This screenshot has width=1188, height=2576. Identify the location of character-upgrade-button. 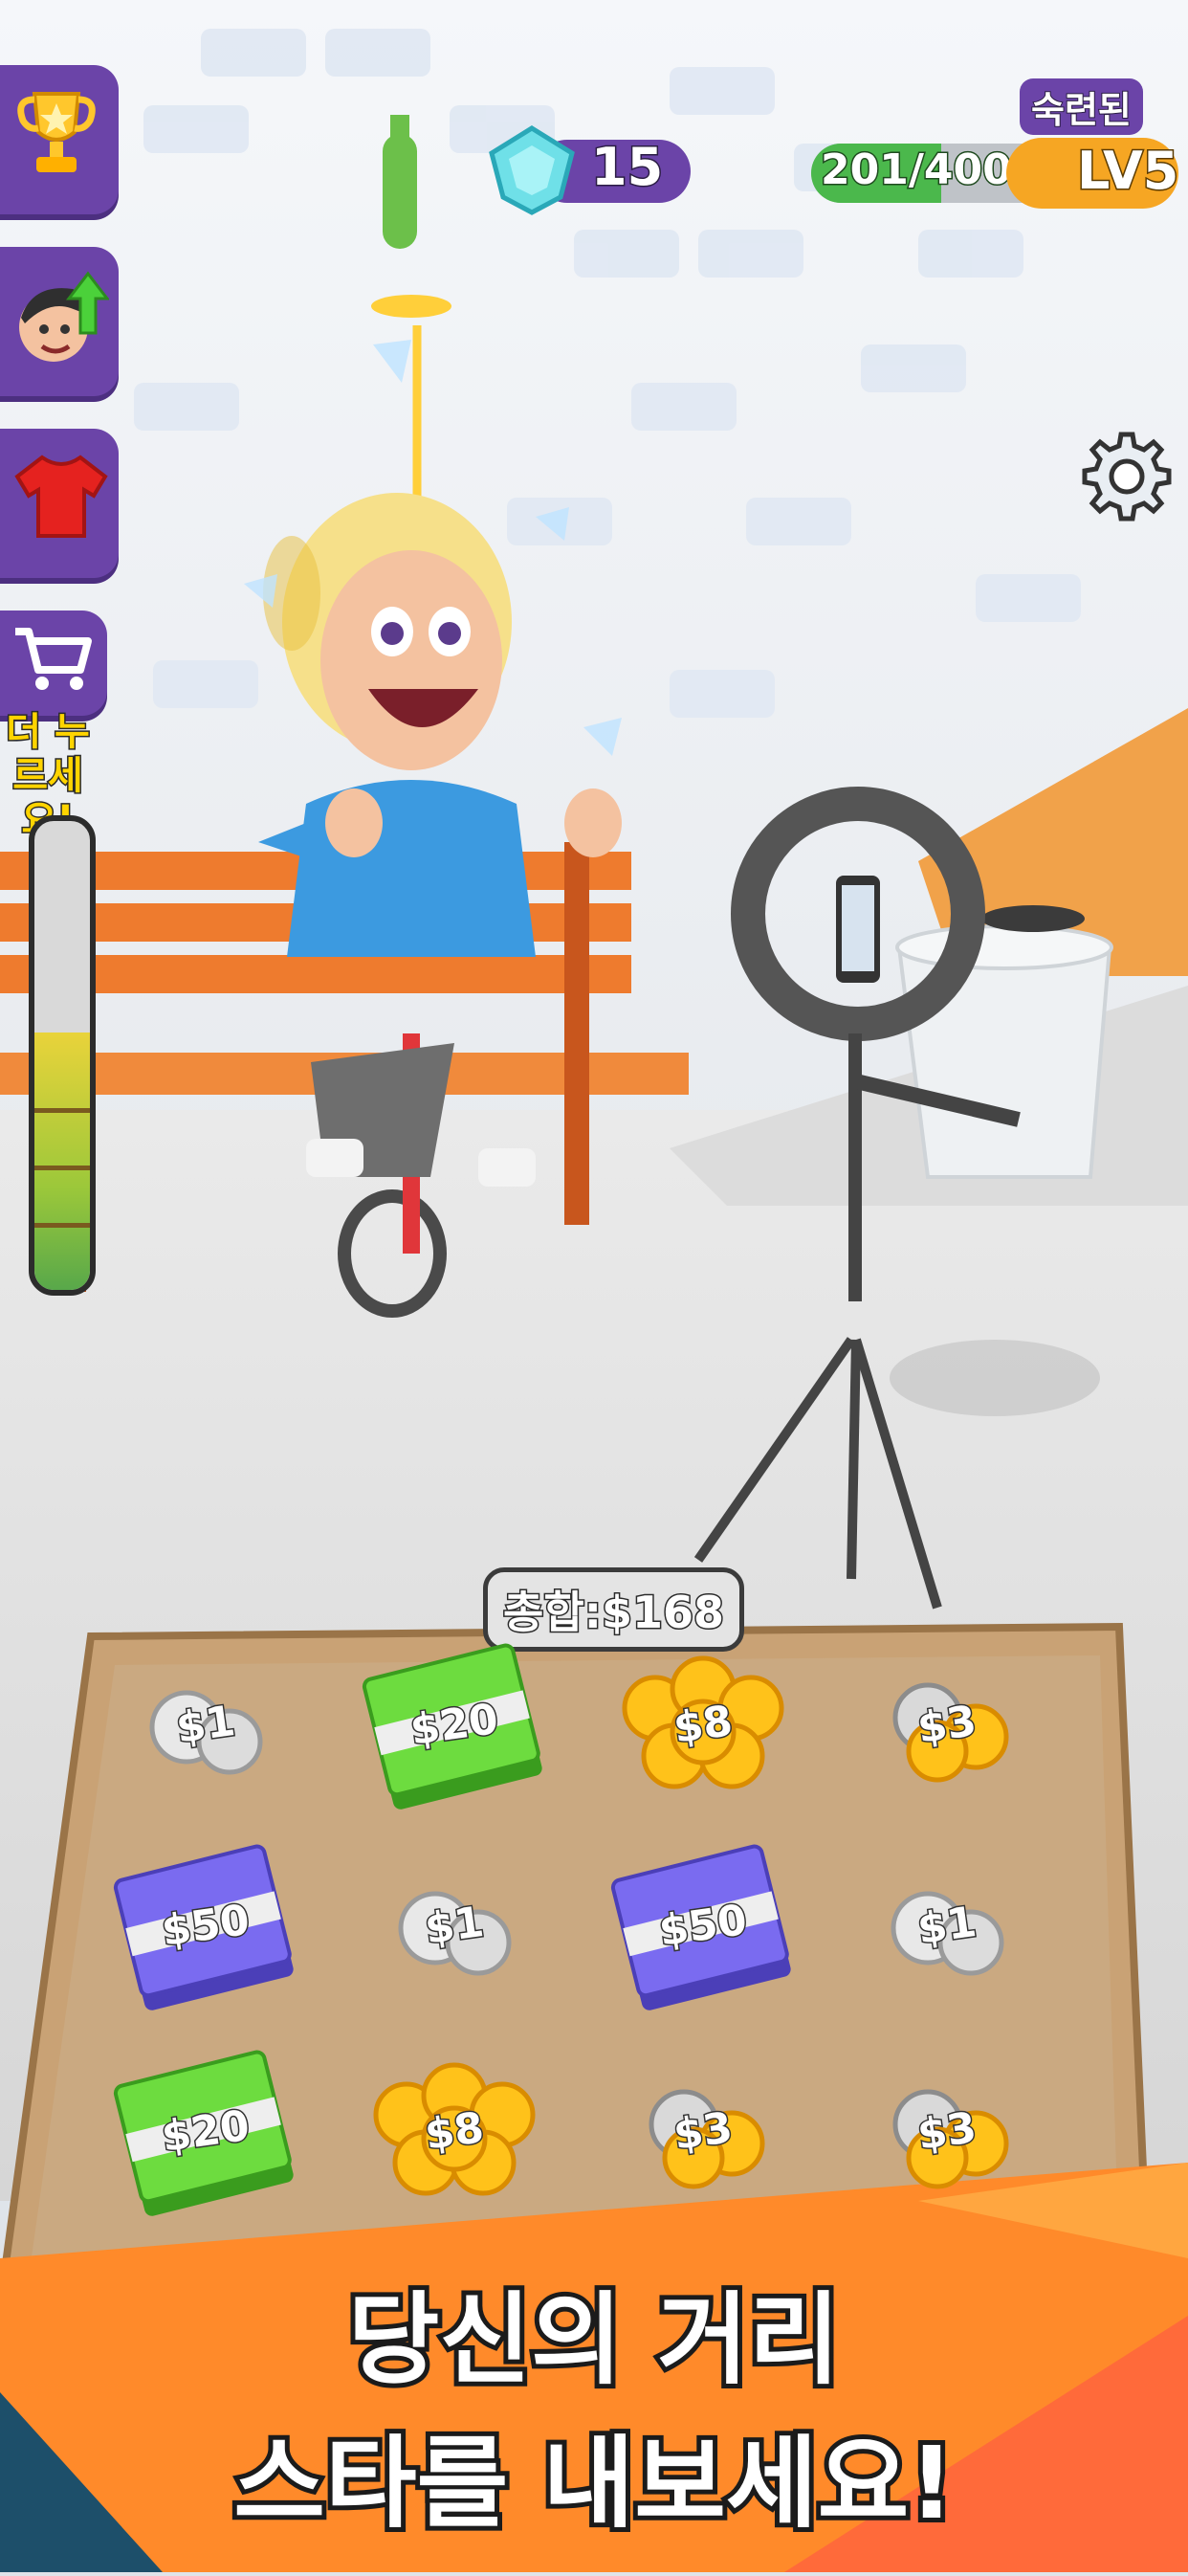
(59, 321).